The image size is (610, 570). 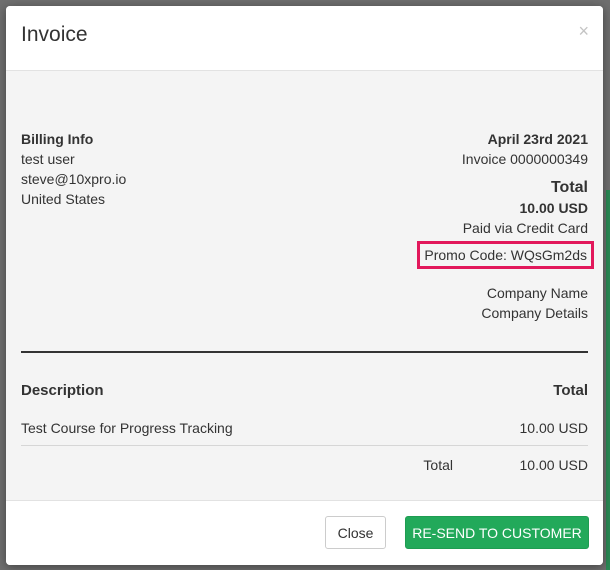 What do you see at coordinates (553, 465) in the screenshot?
I see `summary-total-value: 10.00 USD` at bounding box center [553, 465].